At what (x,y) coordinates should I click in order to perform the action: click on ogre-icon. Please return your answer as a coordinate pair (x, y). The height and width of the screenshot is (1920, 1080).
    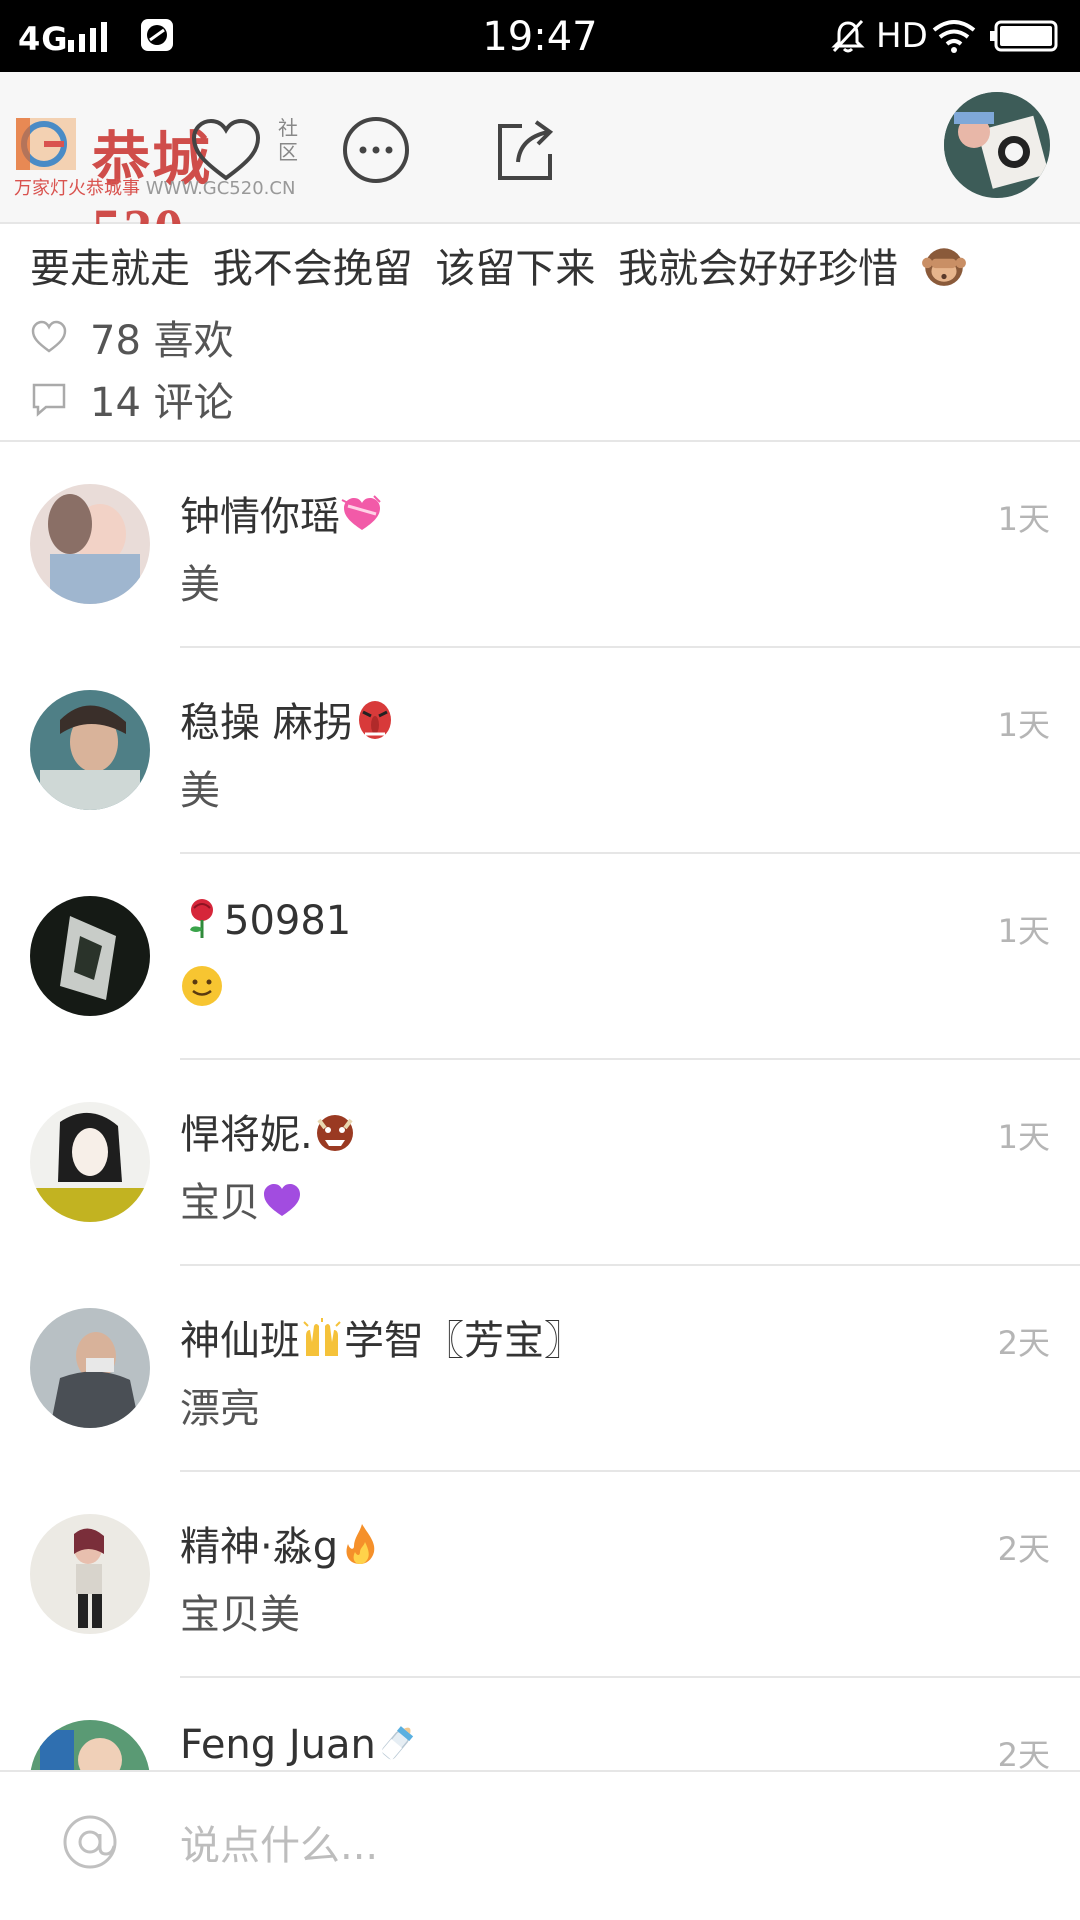
    Looking at the image, I should click on (334, 1133).